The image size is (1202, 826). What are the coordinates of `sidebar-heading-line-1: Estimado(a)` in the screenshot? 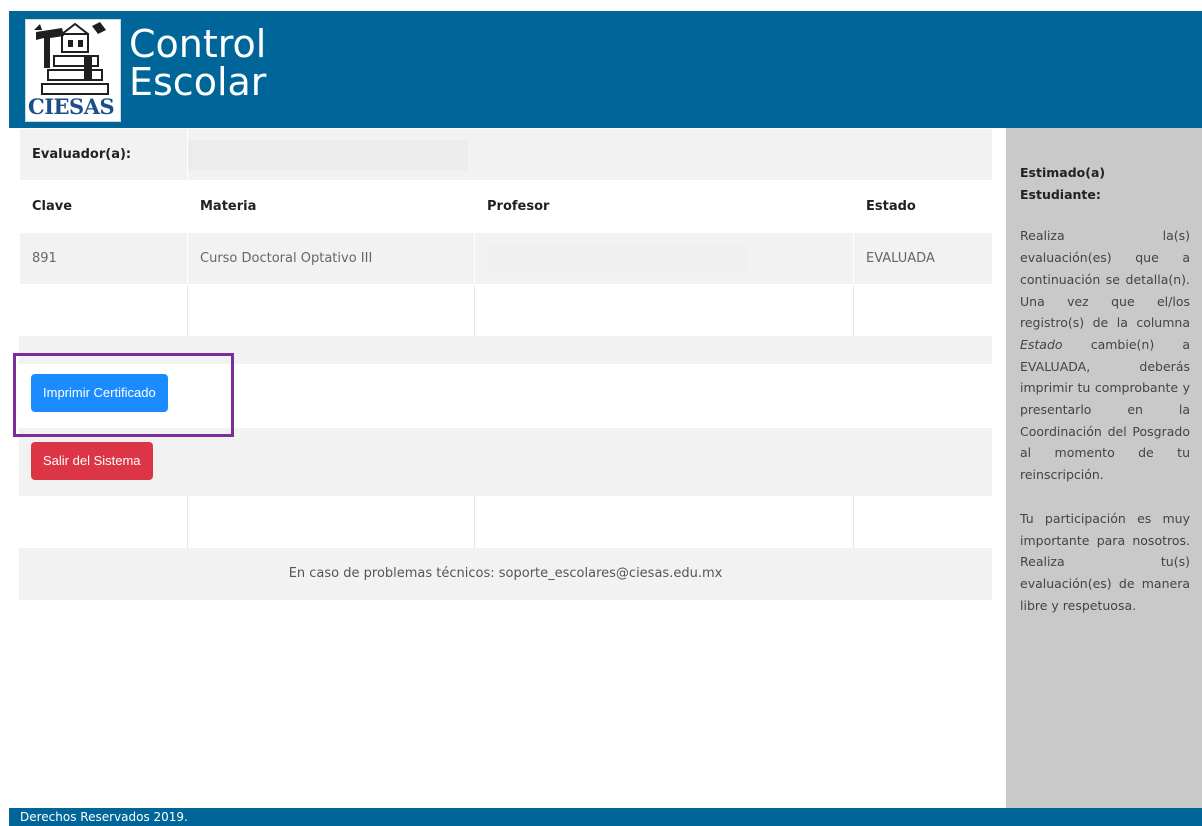 It's located at (1063, 172).